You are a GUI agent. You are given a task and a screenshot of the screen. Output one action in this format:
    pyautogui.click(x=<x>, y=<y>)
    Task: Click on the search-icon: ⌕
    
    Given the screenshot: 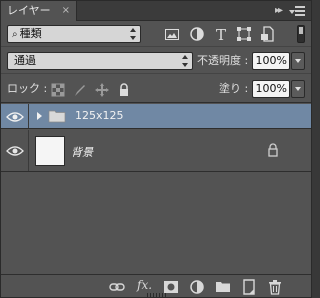 What is the action you would take?
    pyautogui.click(x=15, y=34)
    